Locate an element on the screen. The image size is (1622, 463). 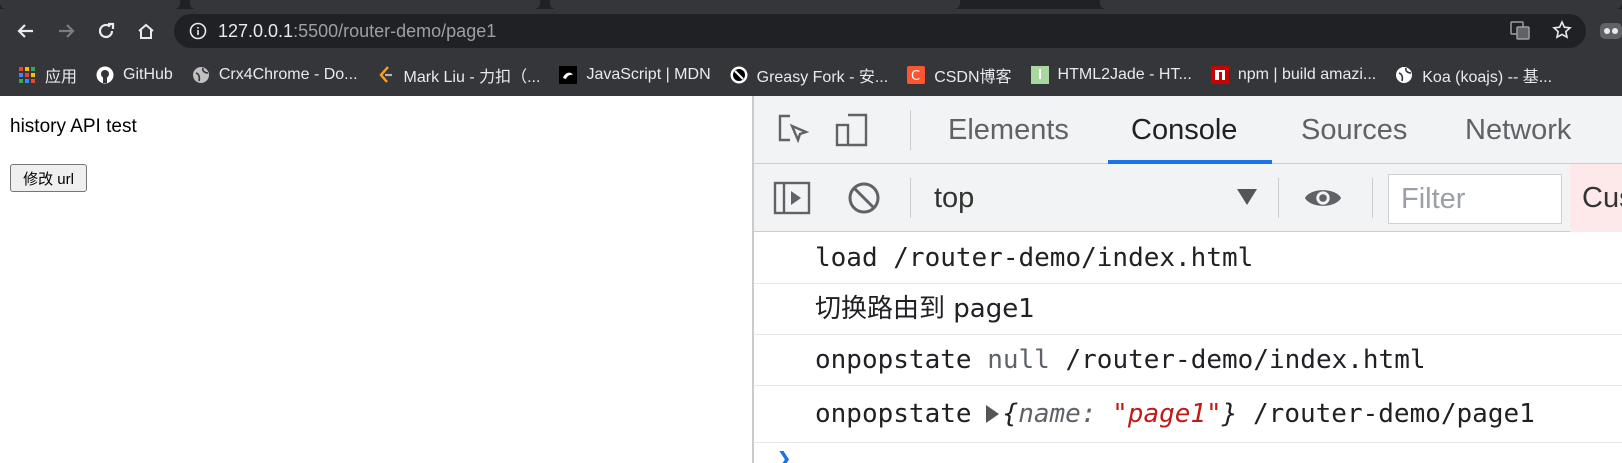
page-heading: history API test is located at coordinates (73, 126).